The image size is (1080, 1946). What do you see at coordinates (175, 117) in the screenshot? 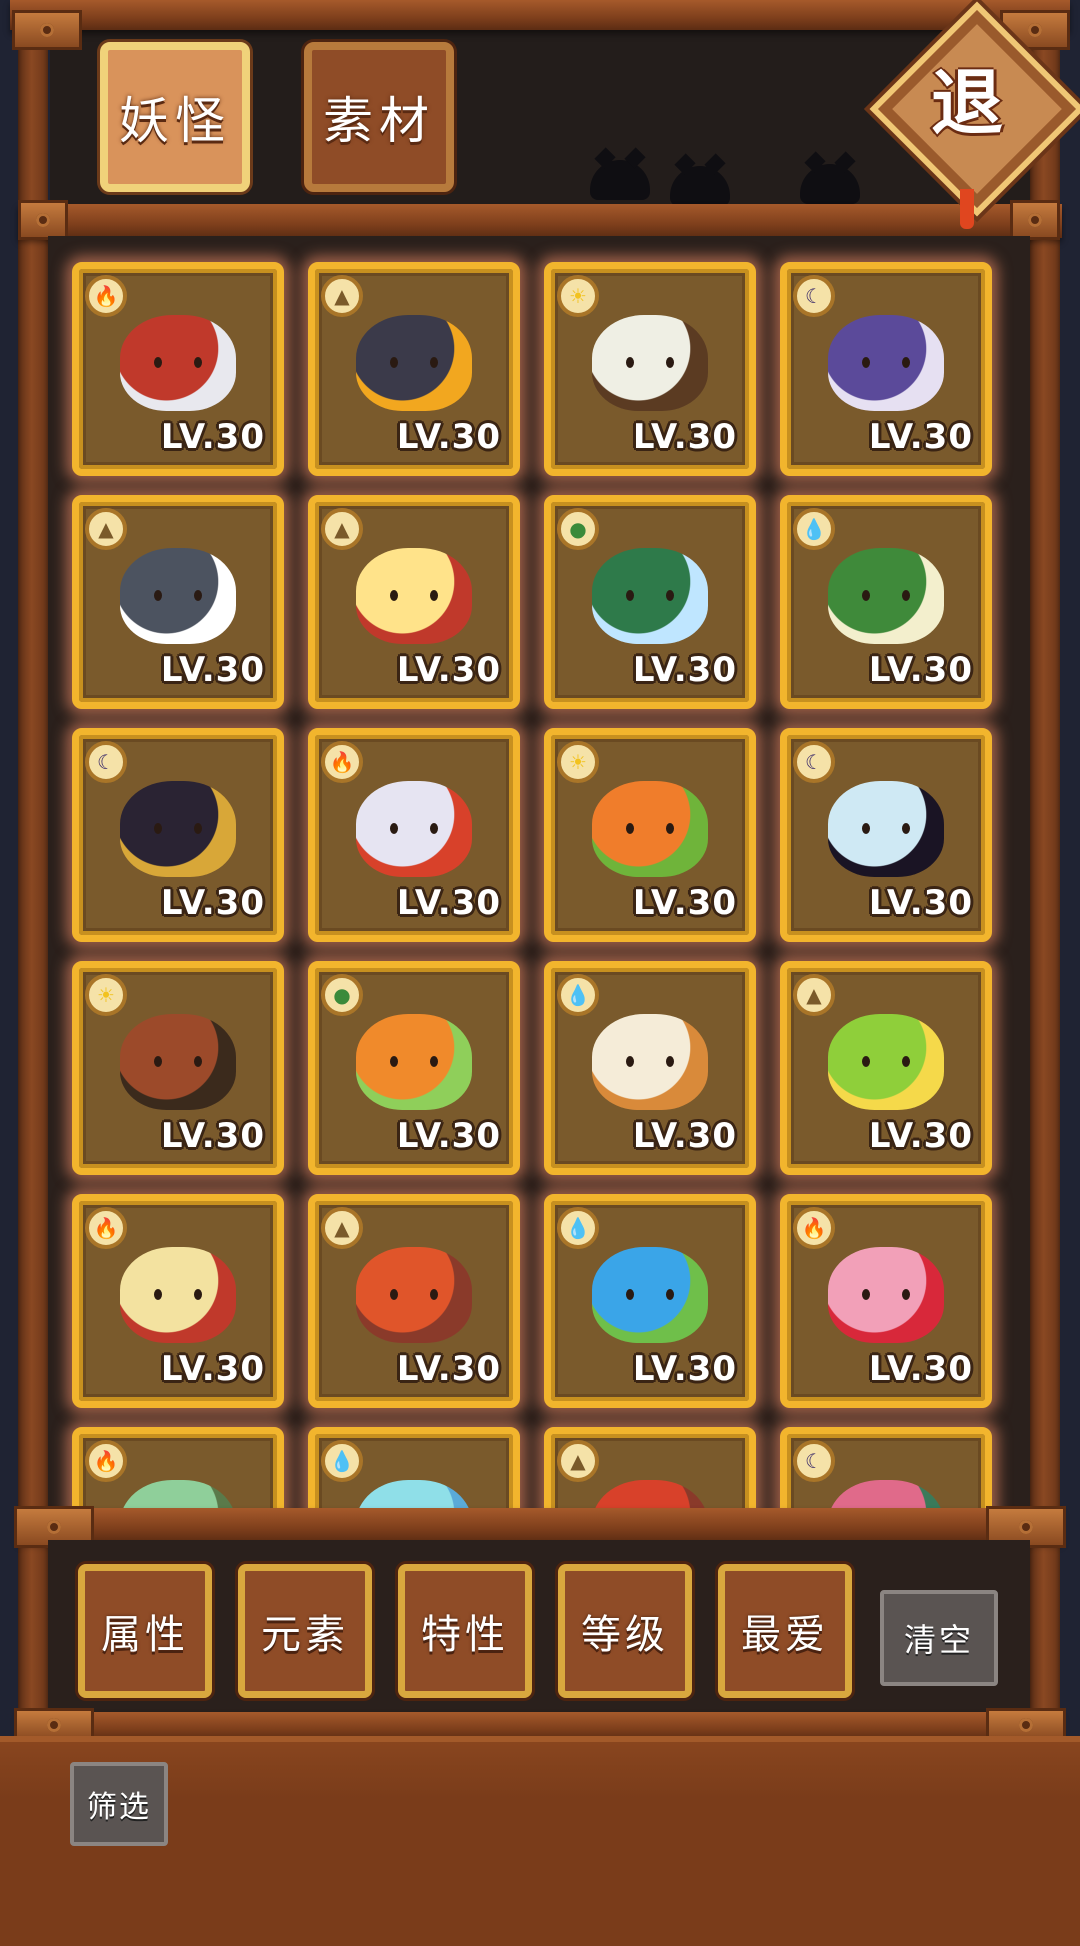
I see `tab-monsters: 妖怪` at bounding box center [175, 117].